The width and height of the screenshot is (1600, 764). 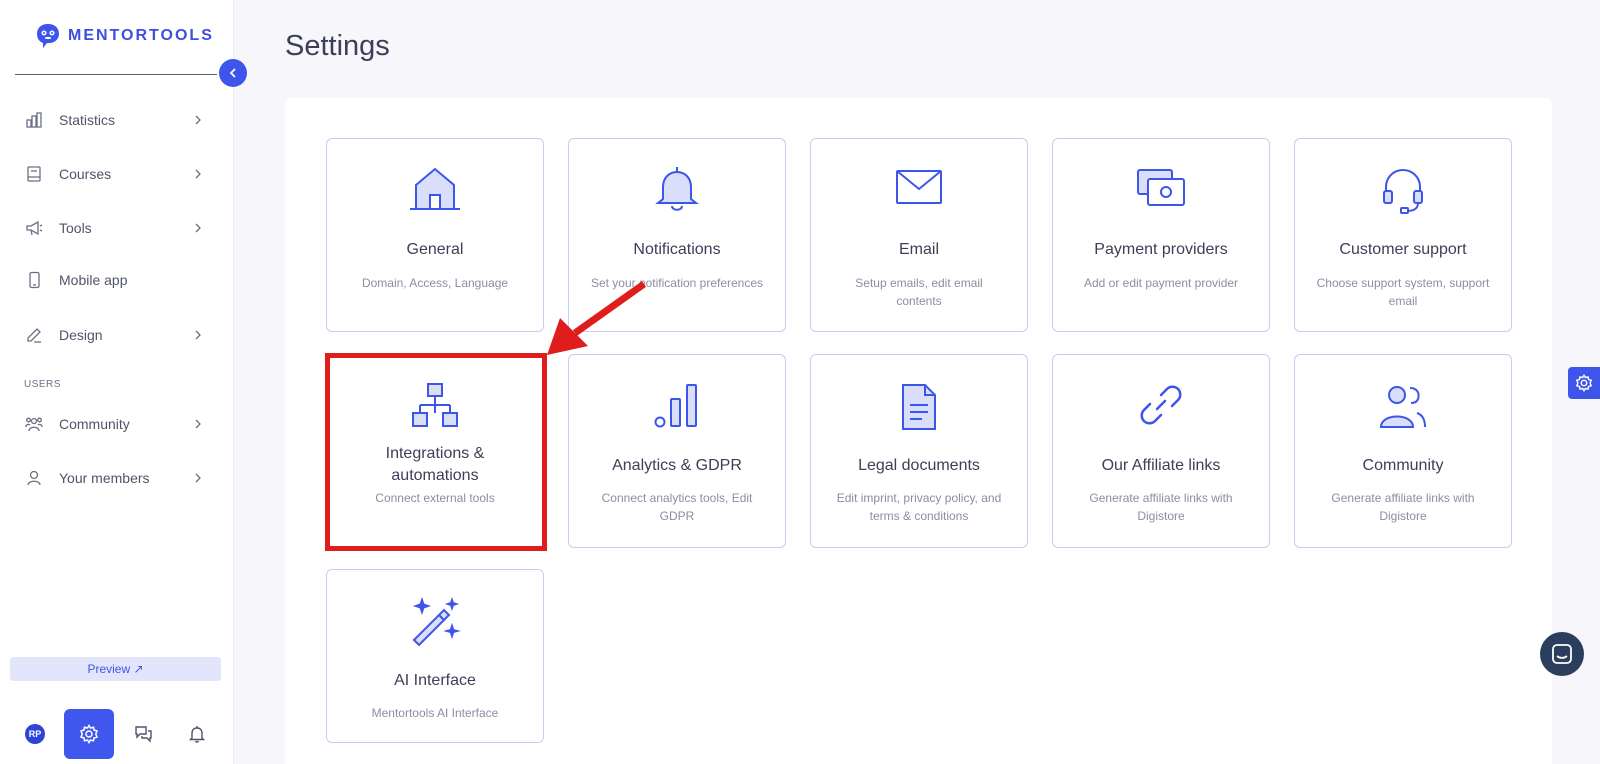 What do you see at coordinates (435, 498) in the screenshot?
I see `card-description: Connect external tools` at bounding box center [435, 498].